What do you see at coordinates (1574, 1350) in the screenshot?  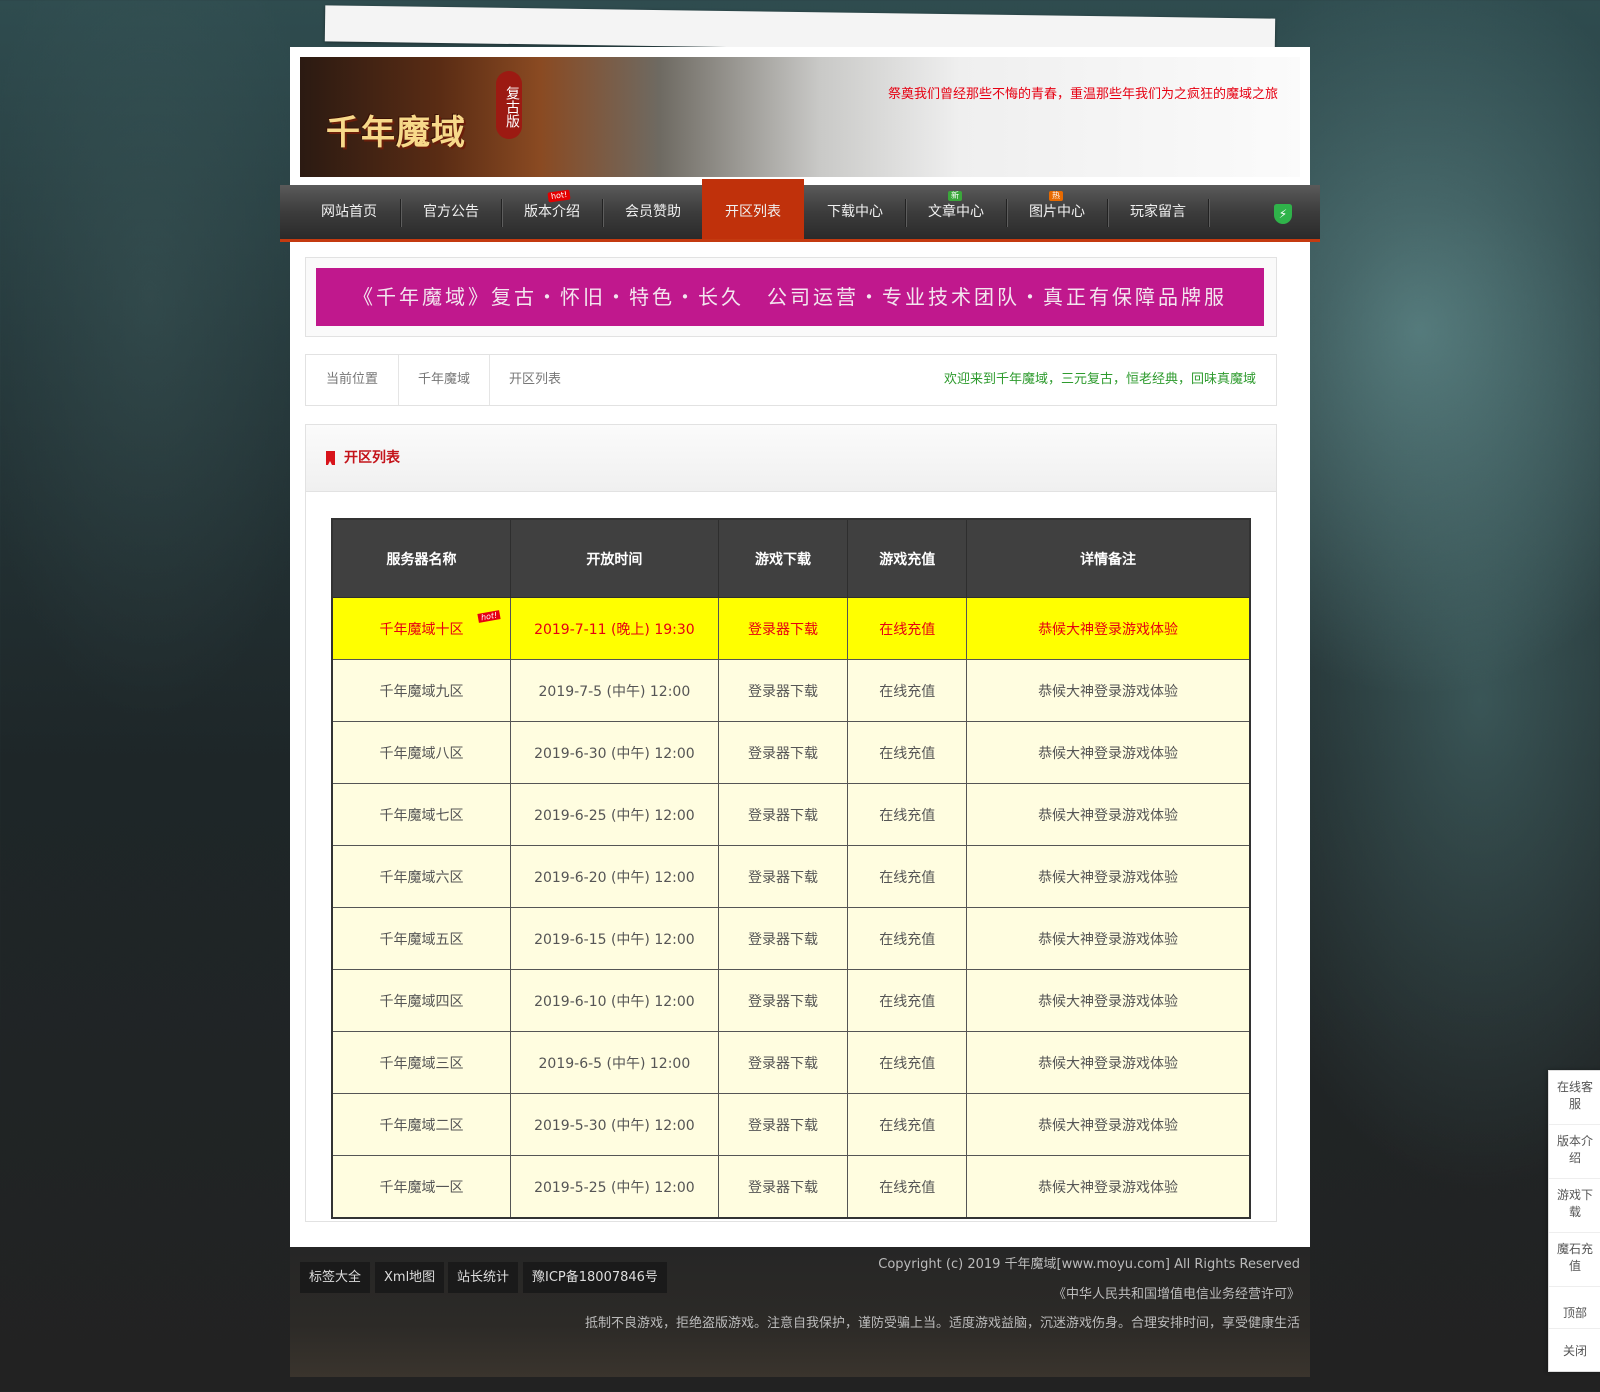 I see `side-item-close: 关闭` at bounding box center [1574, 1350].